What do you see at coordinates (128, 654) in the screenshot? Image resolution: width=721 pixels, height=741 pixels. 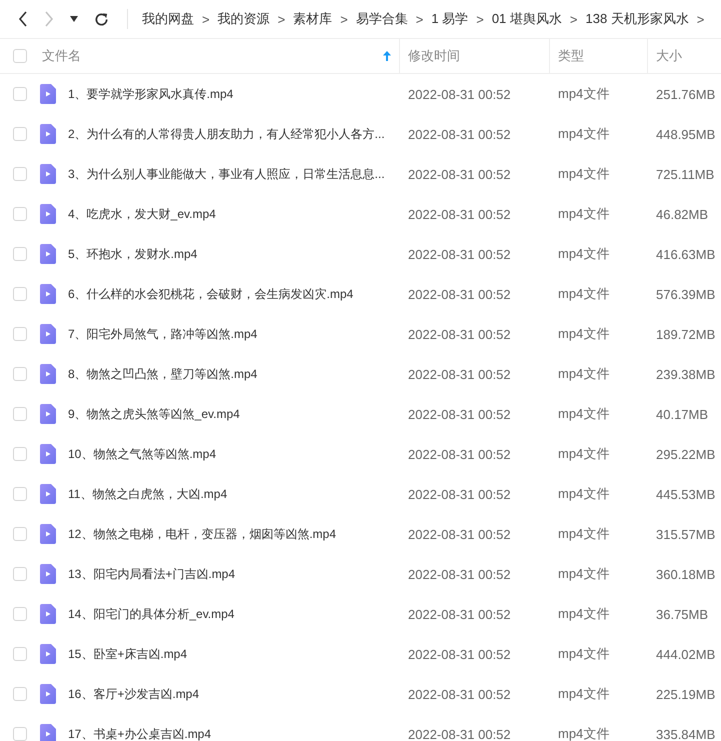 I see `file-name: 15、卧室+床吉凶.mp4` at bounding box center [128, 654].